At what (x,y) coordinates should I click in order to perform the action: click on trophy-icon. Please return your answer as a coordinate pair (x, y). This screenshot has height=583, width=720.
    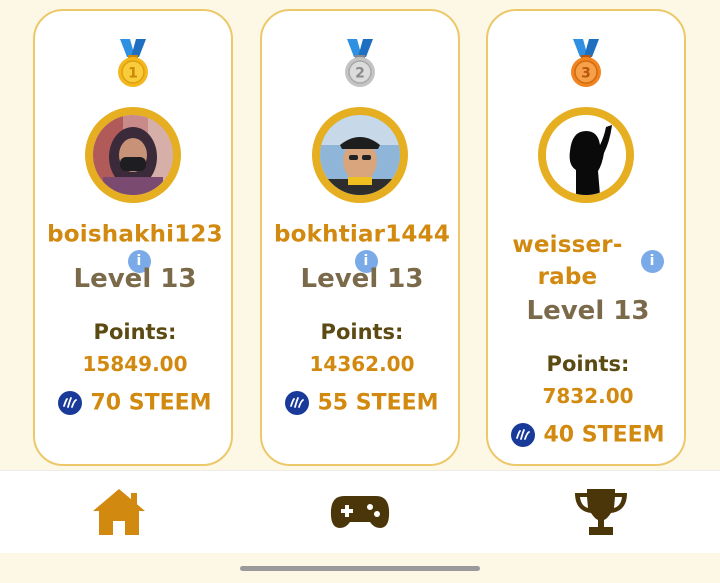
    Looking at the image, I should click on (601, 512).